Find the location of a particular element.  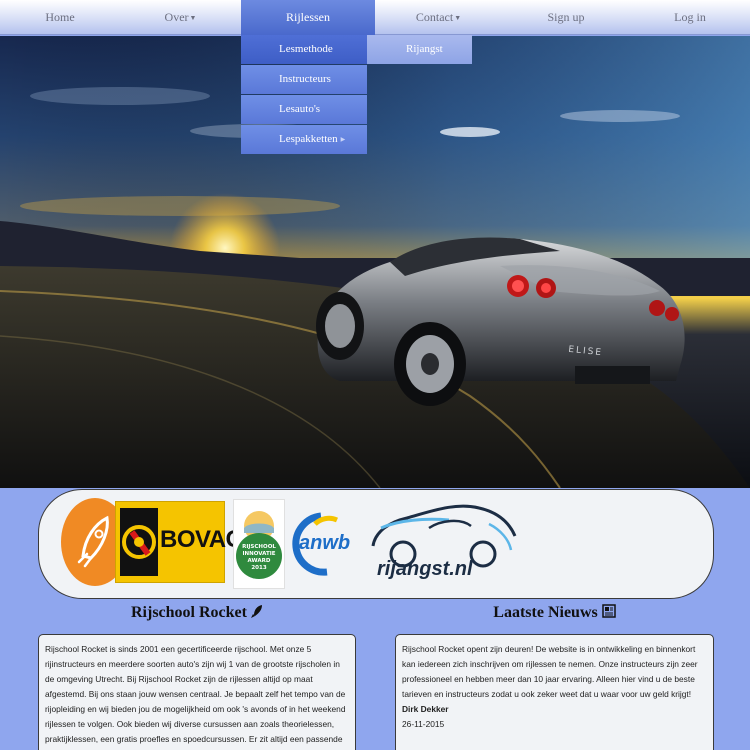

rocket-icon is located at coordinates (256, 611).